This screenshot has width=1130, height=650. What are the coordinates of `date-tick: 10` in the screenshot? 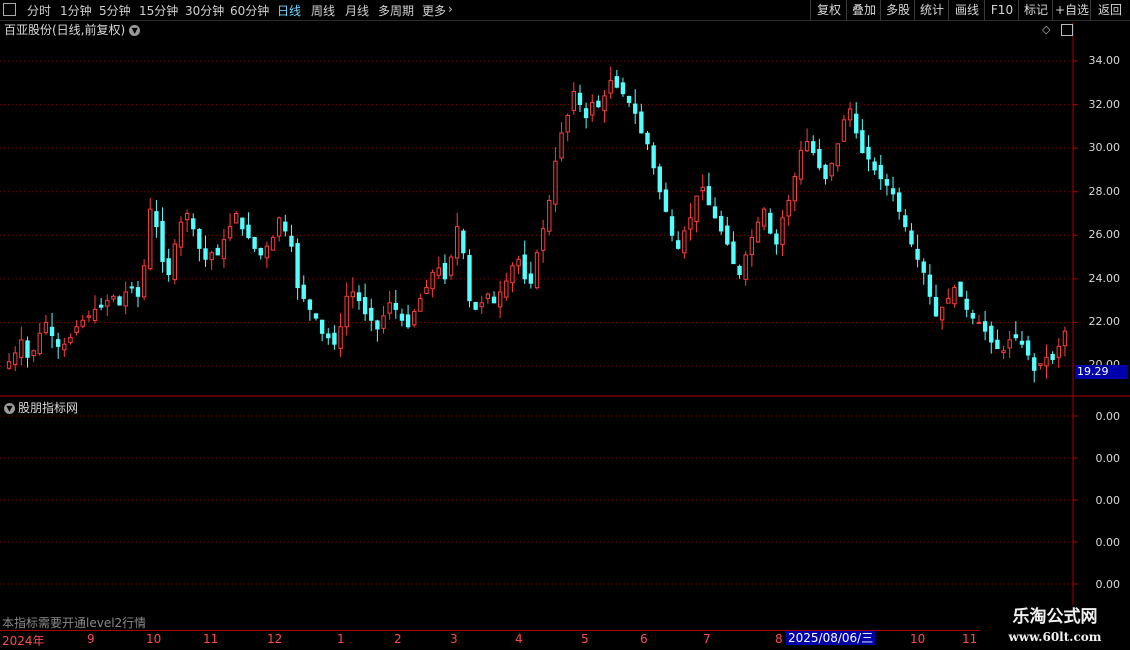 It's located at (154, 639).